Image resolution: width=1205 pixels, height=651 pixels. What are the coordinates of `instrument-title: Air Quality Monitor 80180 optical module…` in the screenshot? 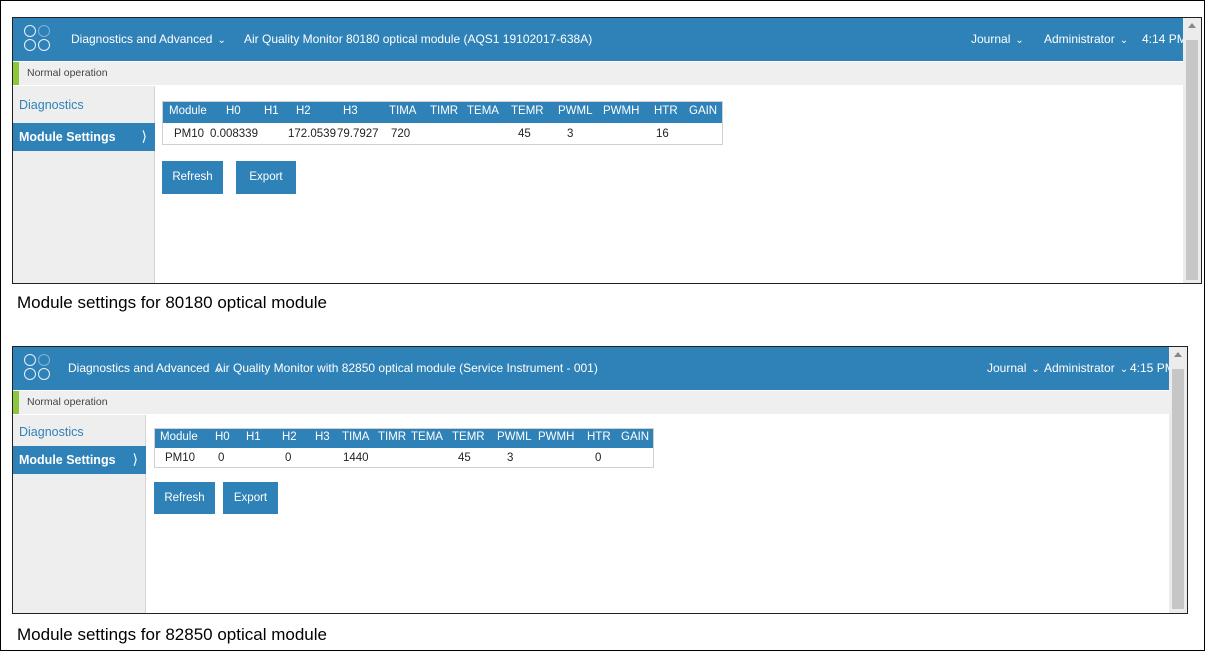 It's located at (418, 39).